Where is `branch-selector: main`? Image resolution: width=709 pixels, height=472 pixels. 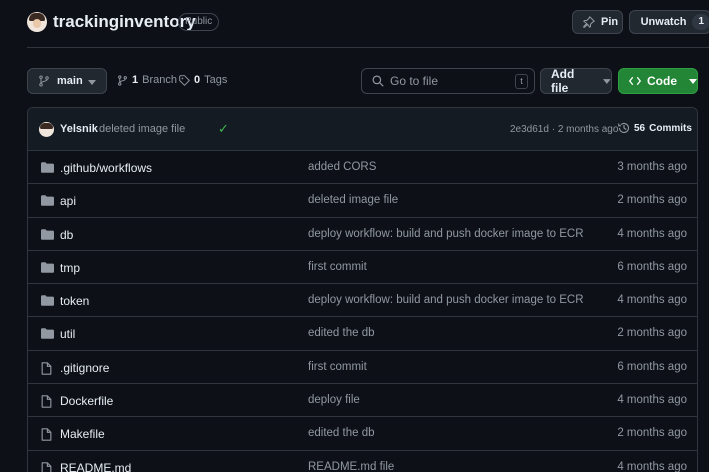
branch-selector: main is located at coordinates (67, 81).